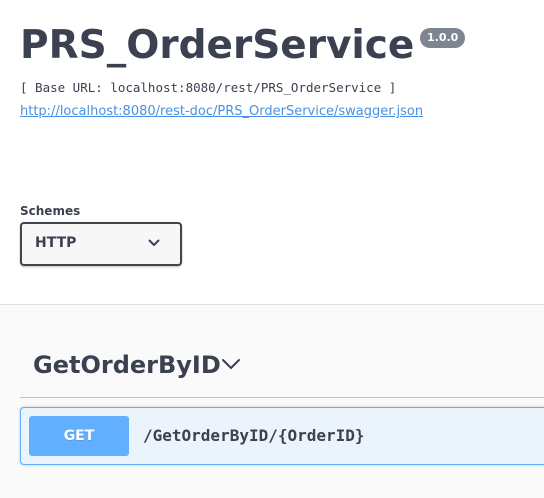 This screenshot has height=498, width=544. I want to click on operation-path: /GetOrderByID/{OrderID}, so click(254, 435).